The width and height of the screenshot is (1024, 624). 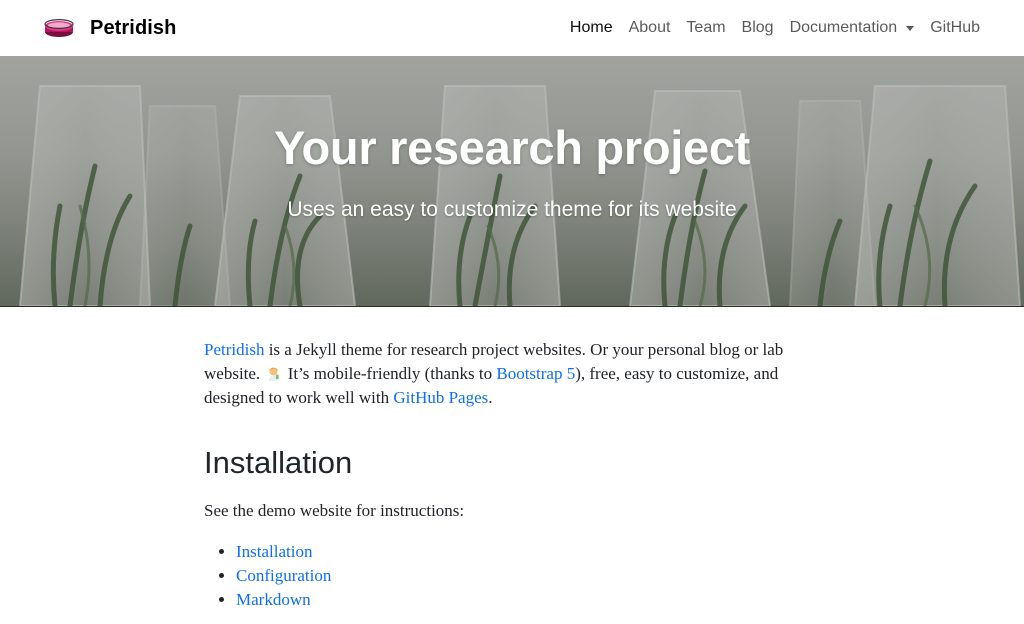 What do you see at coordinates (334, 510) in the screenshot?
I see `installation-text: See the demo website for instructions:` at bounding box center [334, 510].